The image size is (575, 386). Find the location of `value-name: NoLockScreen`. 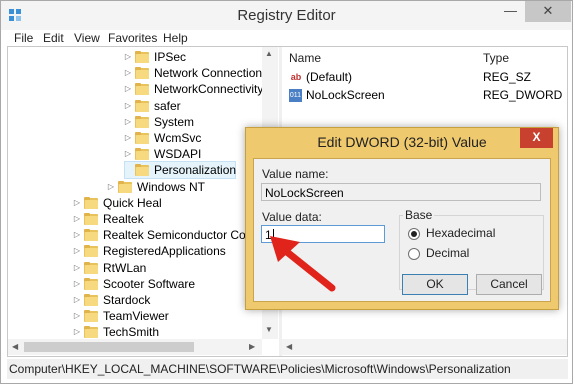

value-name: NoLockScreen is located at coordinates (345, 95).